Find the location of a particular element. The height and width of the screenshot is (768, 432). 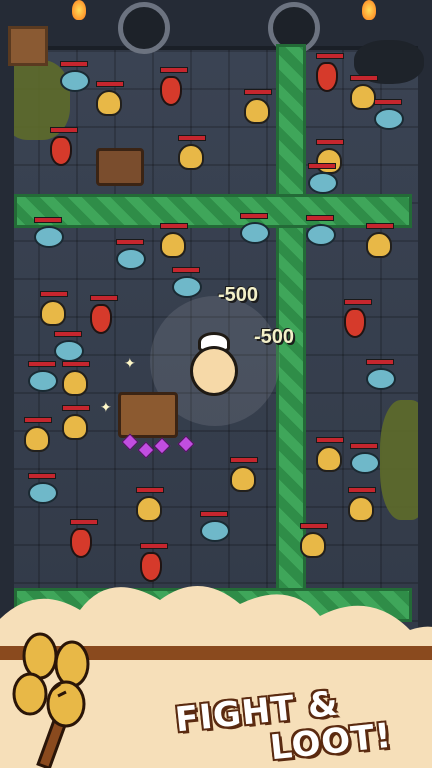

open-loot-chest is located at coordinates (148, 415).